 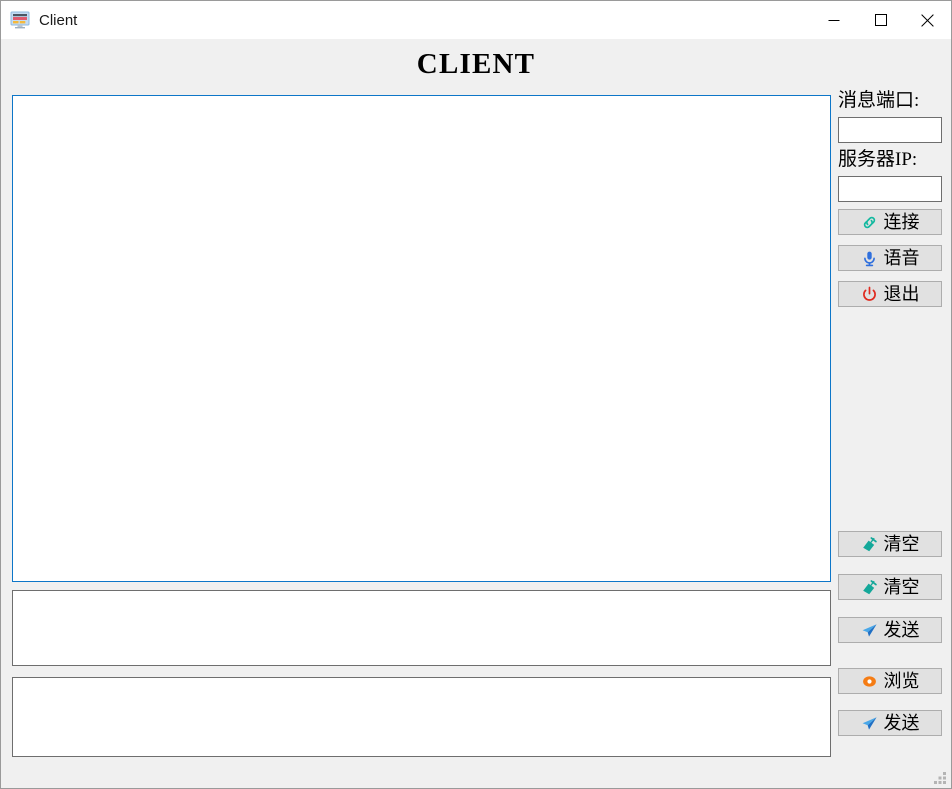 What do you see at coordinates (890, 438) in the screenshot?
I see `side-panel: 消息端口: 服务器IP: 连接 语音 退出 清空 清空 发送 浏览 发送` at bounding box center [890, 438].